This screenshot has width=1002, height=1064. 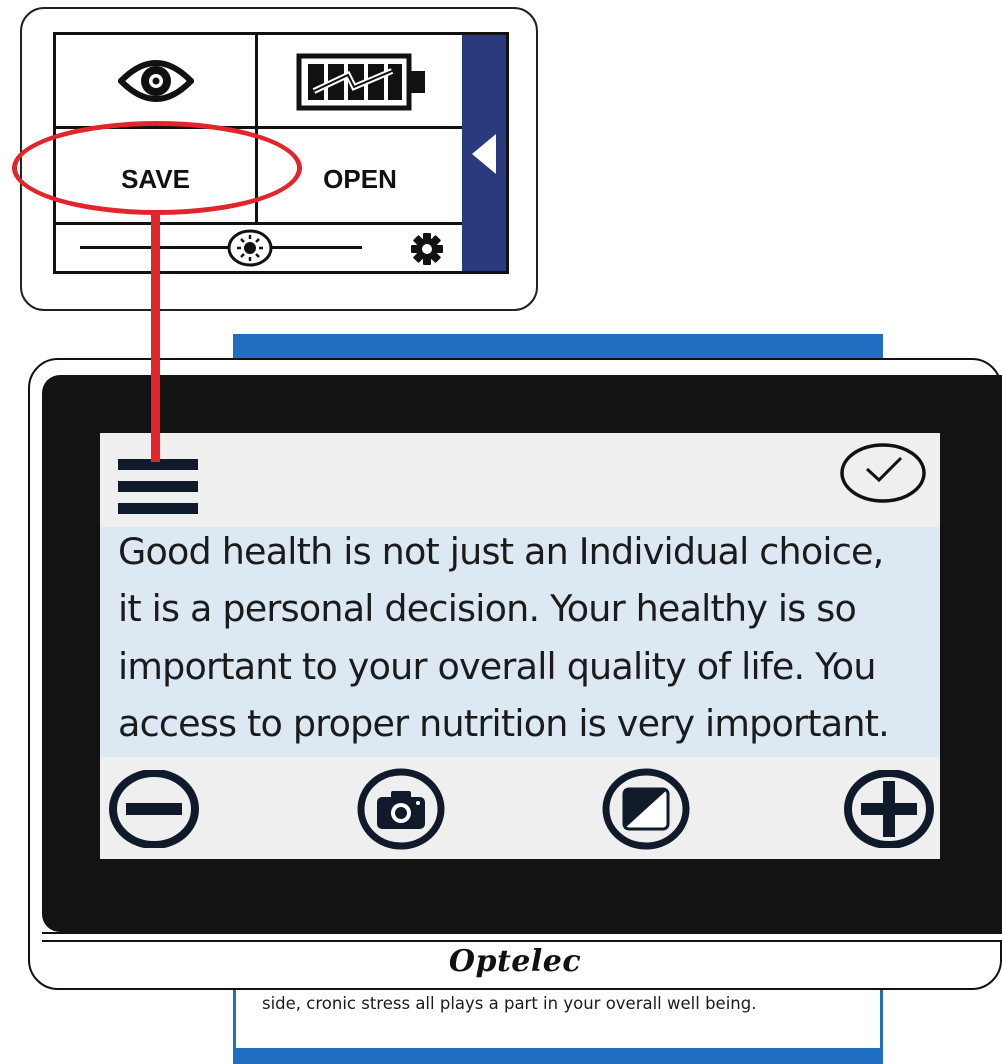 What do you see at coordinates (522, 937) in the screenshot?
I see `device-rail` at bounding box center [522, 937].